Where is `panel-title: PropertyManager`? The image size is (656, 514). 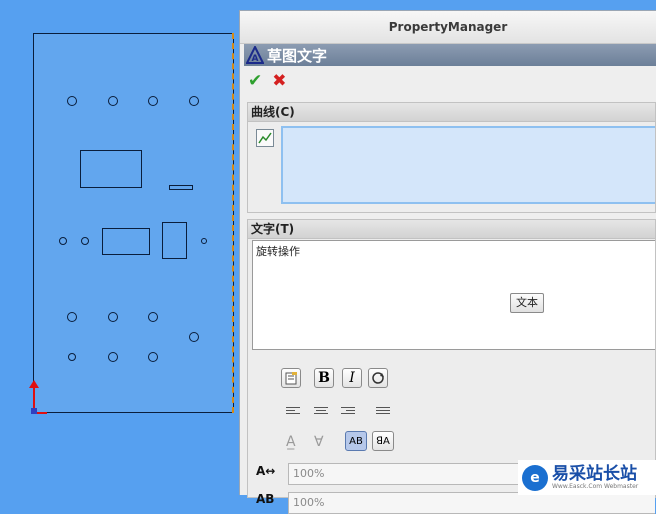
panel-title: PropertyManager is located at coordinates (448, 27).